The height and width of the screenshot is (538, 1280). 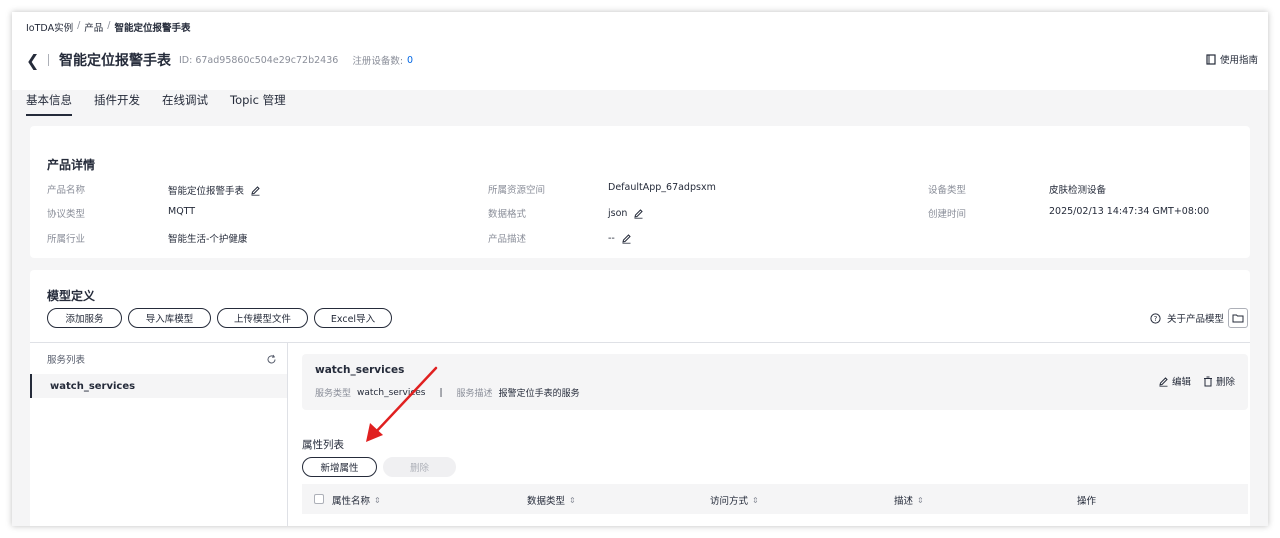 I want to click on annotation-arrow-icon, so click(x=402, y=404).